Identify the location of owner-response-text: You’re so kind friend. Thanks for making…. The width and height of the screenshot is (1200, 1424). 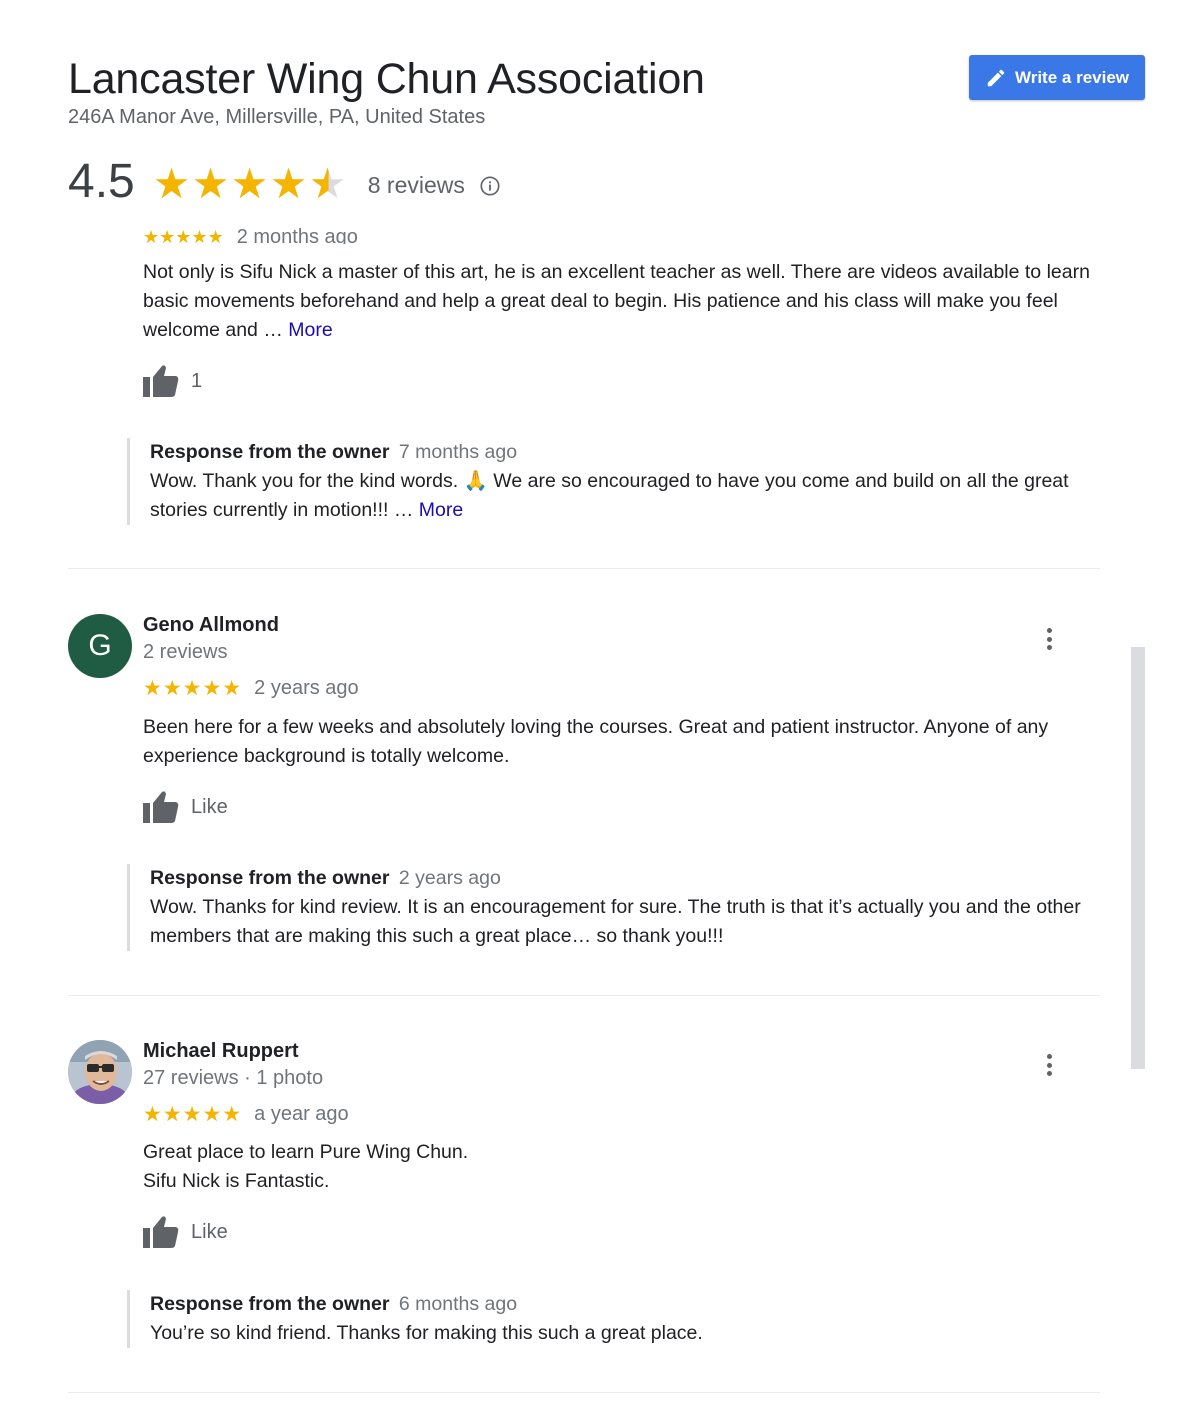
(426, 1333).